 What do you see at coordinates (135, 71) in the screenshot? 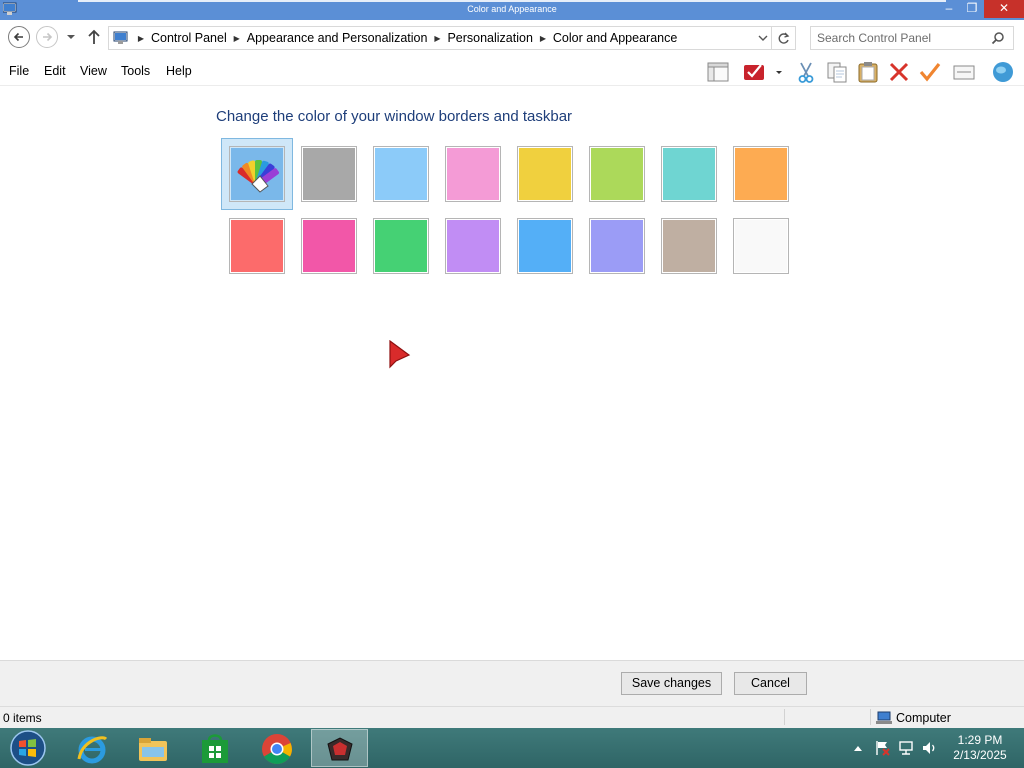
I see `menu-tools: Tools` at bounding box center [135, 71].